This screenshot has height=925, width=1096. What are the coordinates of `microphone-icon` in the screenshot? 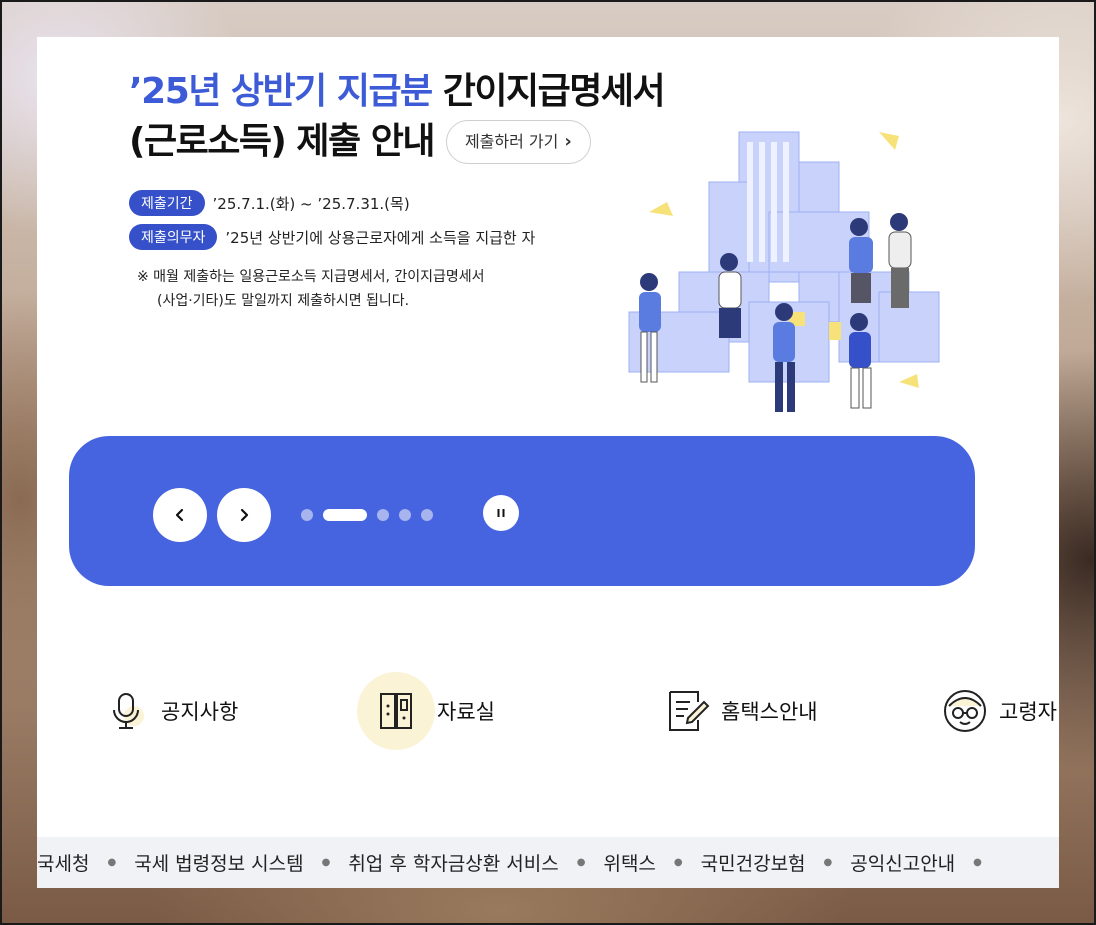 It's located at (127, 711).